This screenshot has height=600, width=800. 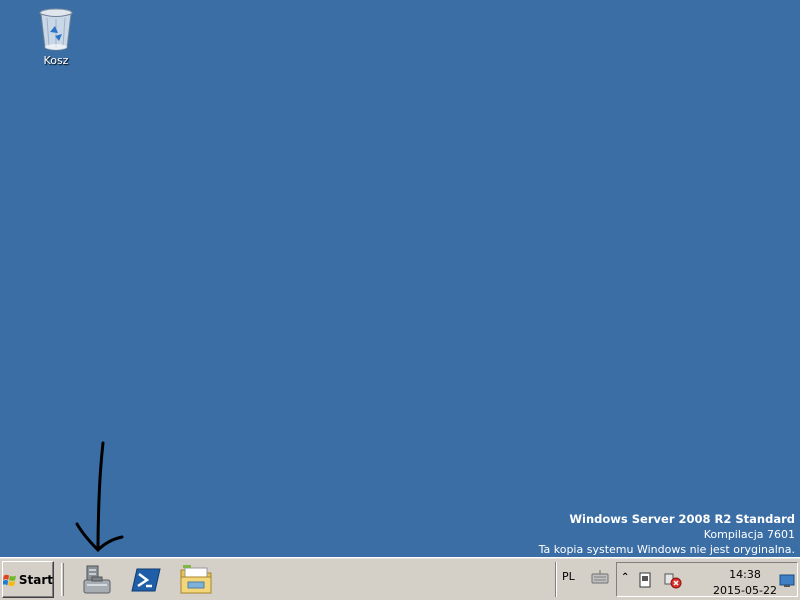 What do you see at coordinates (745, 583) in the screenshot?
I see `clock: 14:38 2015-05-22` at bounding box center [745, 583].